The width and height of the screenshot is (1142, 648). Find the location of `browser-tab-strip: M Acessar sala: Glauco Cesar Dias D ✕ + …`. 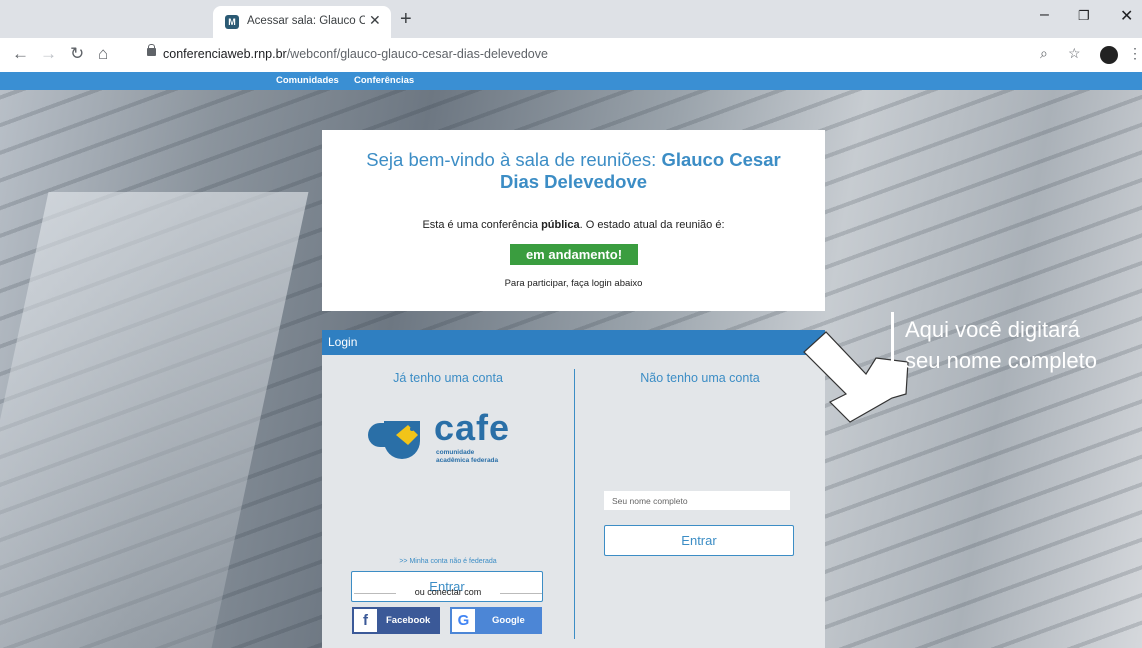

browser-tab-strip: M Acessar sala: Glauco Cesar Dias D ✕ + … is located at coordinates (571, 19).